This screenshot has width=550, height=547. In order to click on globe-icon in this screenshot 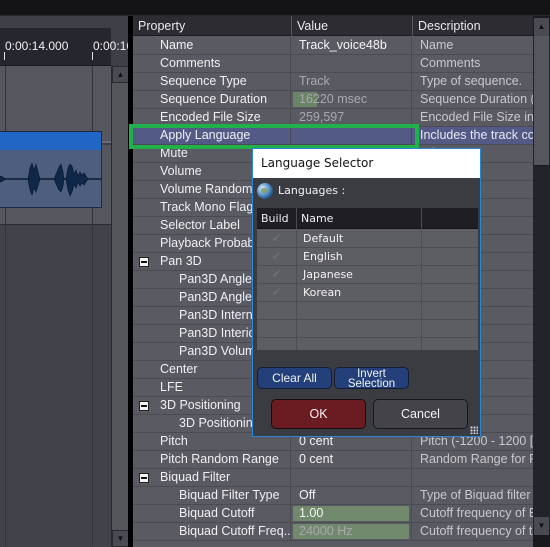, I will do `click(265, 191)`.